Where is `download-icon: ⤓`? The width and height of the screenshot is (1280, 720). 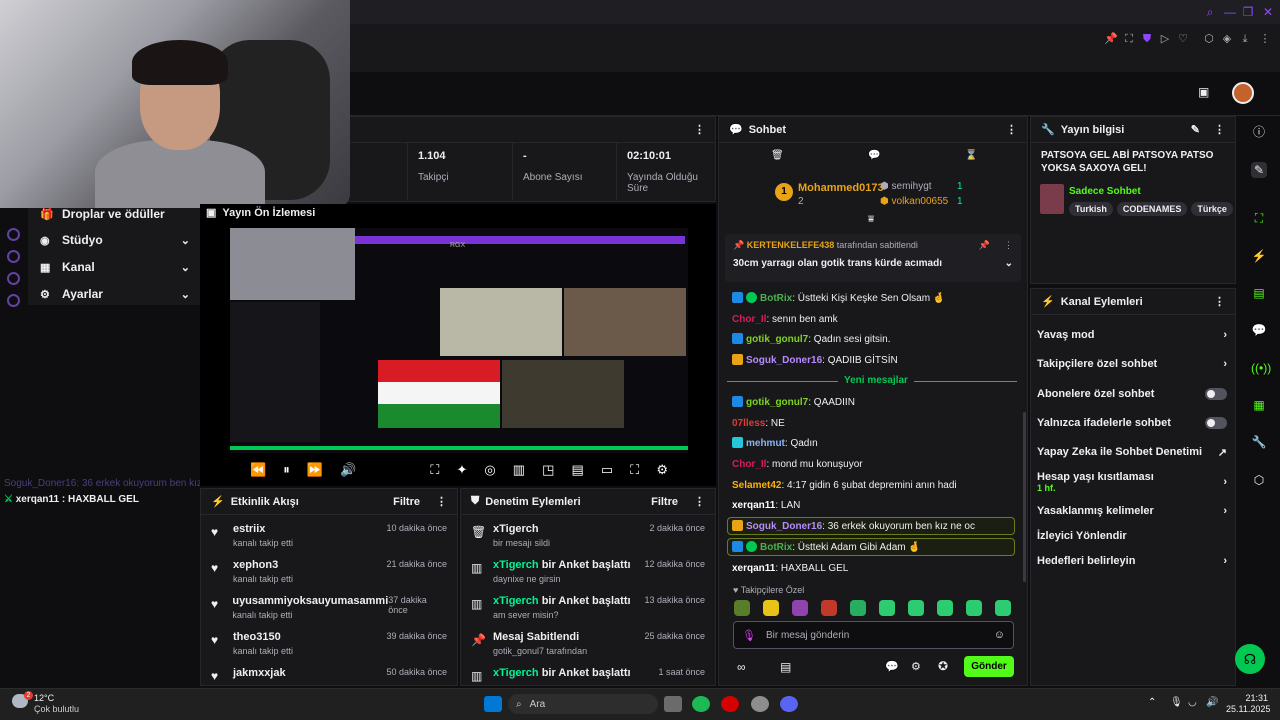
download-icon: ⤓ is located at coordinates (1245, 39).